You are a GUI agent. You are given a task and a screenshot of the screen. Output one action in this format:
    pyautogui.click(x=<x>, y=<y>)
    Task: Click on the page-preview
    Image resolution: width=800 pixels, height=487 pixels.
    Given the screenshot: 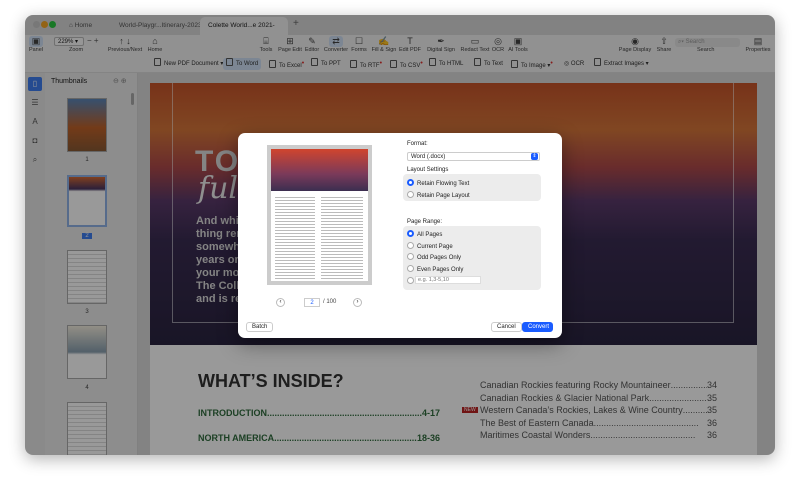 What is the action you would take?
    pyautogui.click(x=319, y=215)
    